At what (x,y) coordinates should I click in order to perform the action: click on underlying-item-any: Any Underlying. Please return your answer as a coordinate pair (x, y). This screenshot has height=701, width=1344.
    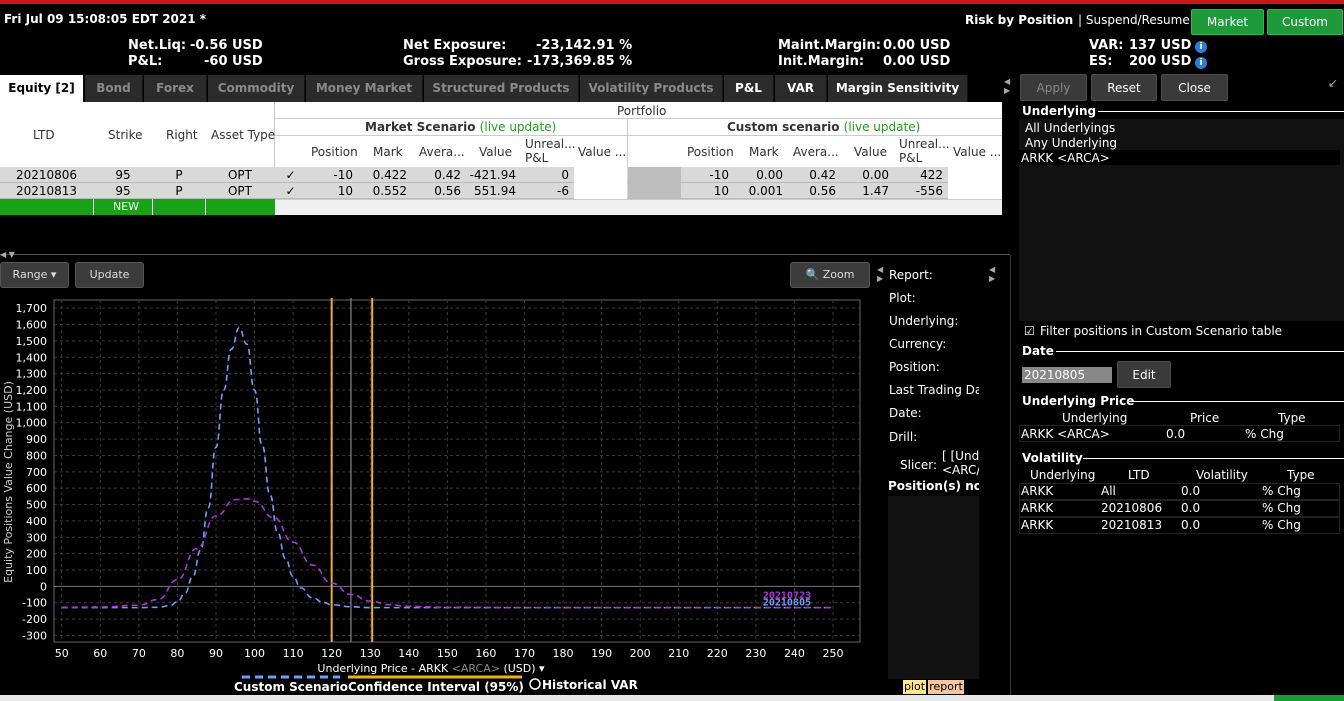
    Looking at the image, I should click on (1071, 143).